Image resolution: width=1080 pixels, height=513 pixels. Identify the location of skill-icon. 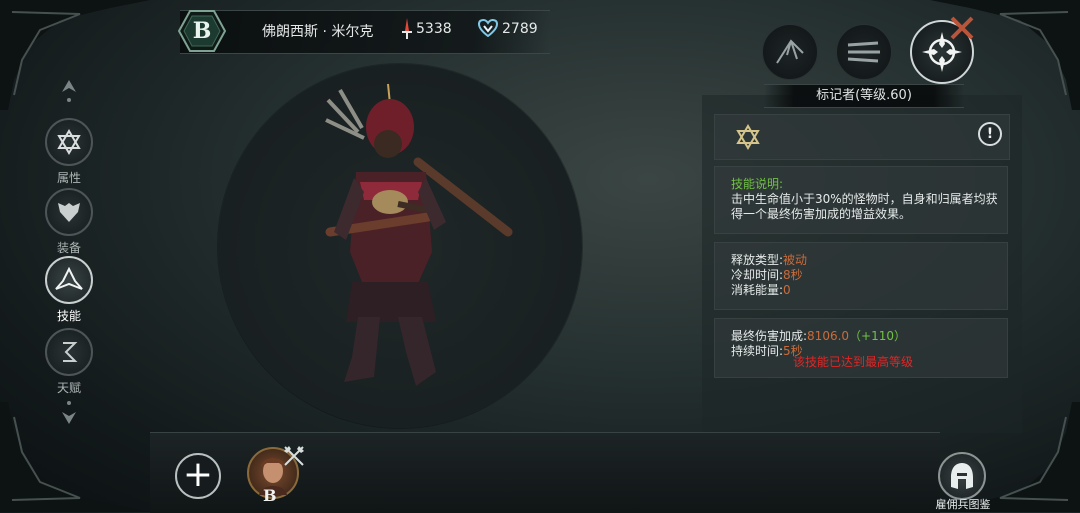
(69, 280).